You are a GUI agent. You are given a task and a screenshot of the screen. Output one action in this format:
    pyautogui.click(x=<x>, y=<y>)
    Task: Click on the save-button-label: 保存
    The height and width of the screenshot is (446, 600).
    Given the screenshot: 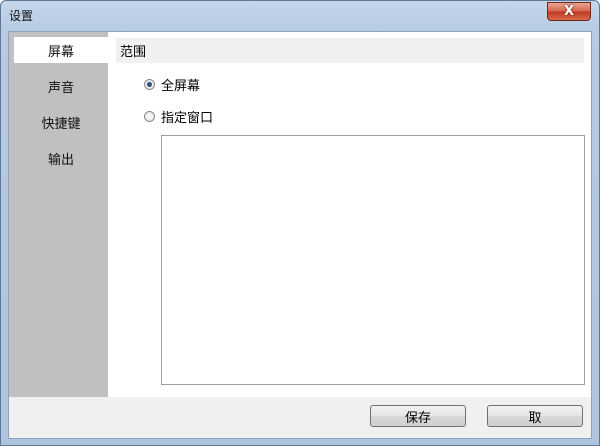 What is the action you would take?
    pyautogui.click(x=417, y=418)
    